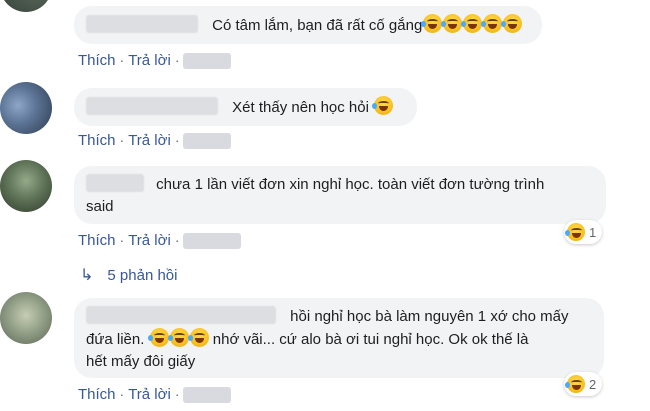 Image resolution: width=650 pixels, height=411 pixels. I want to click on comment-bubble: Có tâm lắm, bạn đã rất cố gắng, so click(308, 25).